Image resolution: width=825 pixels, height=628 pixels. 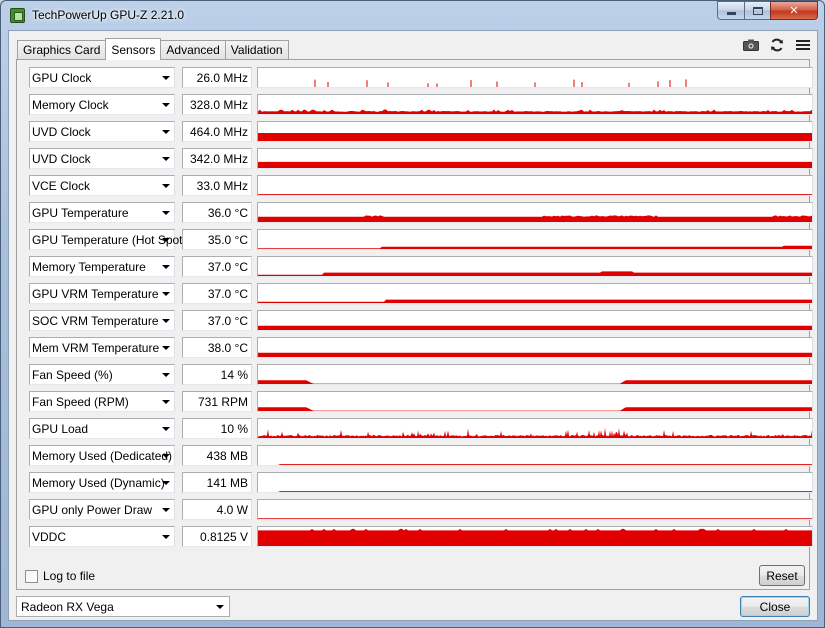 What do you see at coordinates (108, 239) in the screenshot?
I see `sensor-select: GPU Temperature (Hot Spot)` at bounding box center [108, 239].